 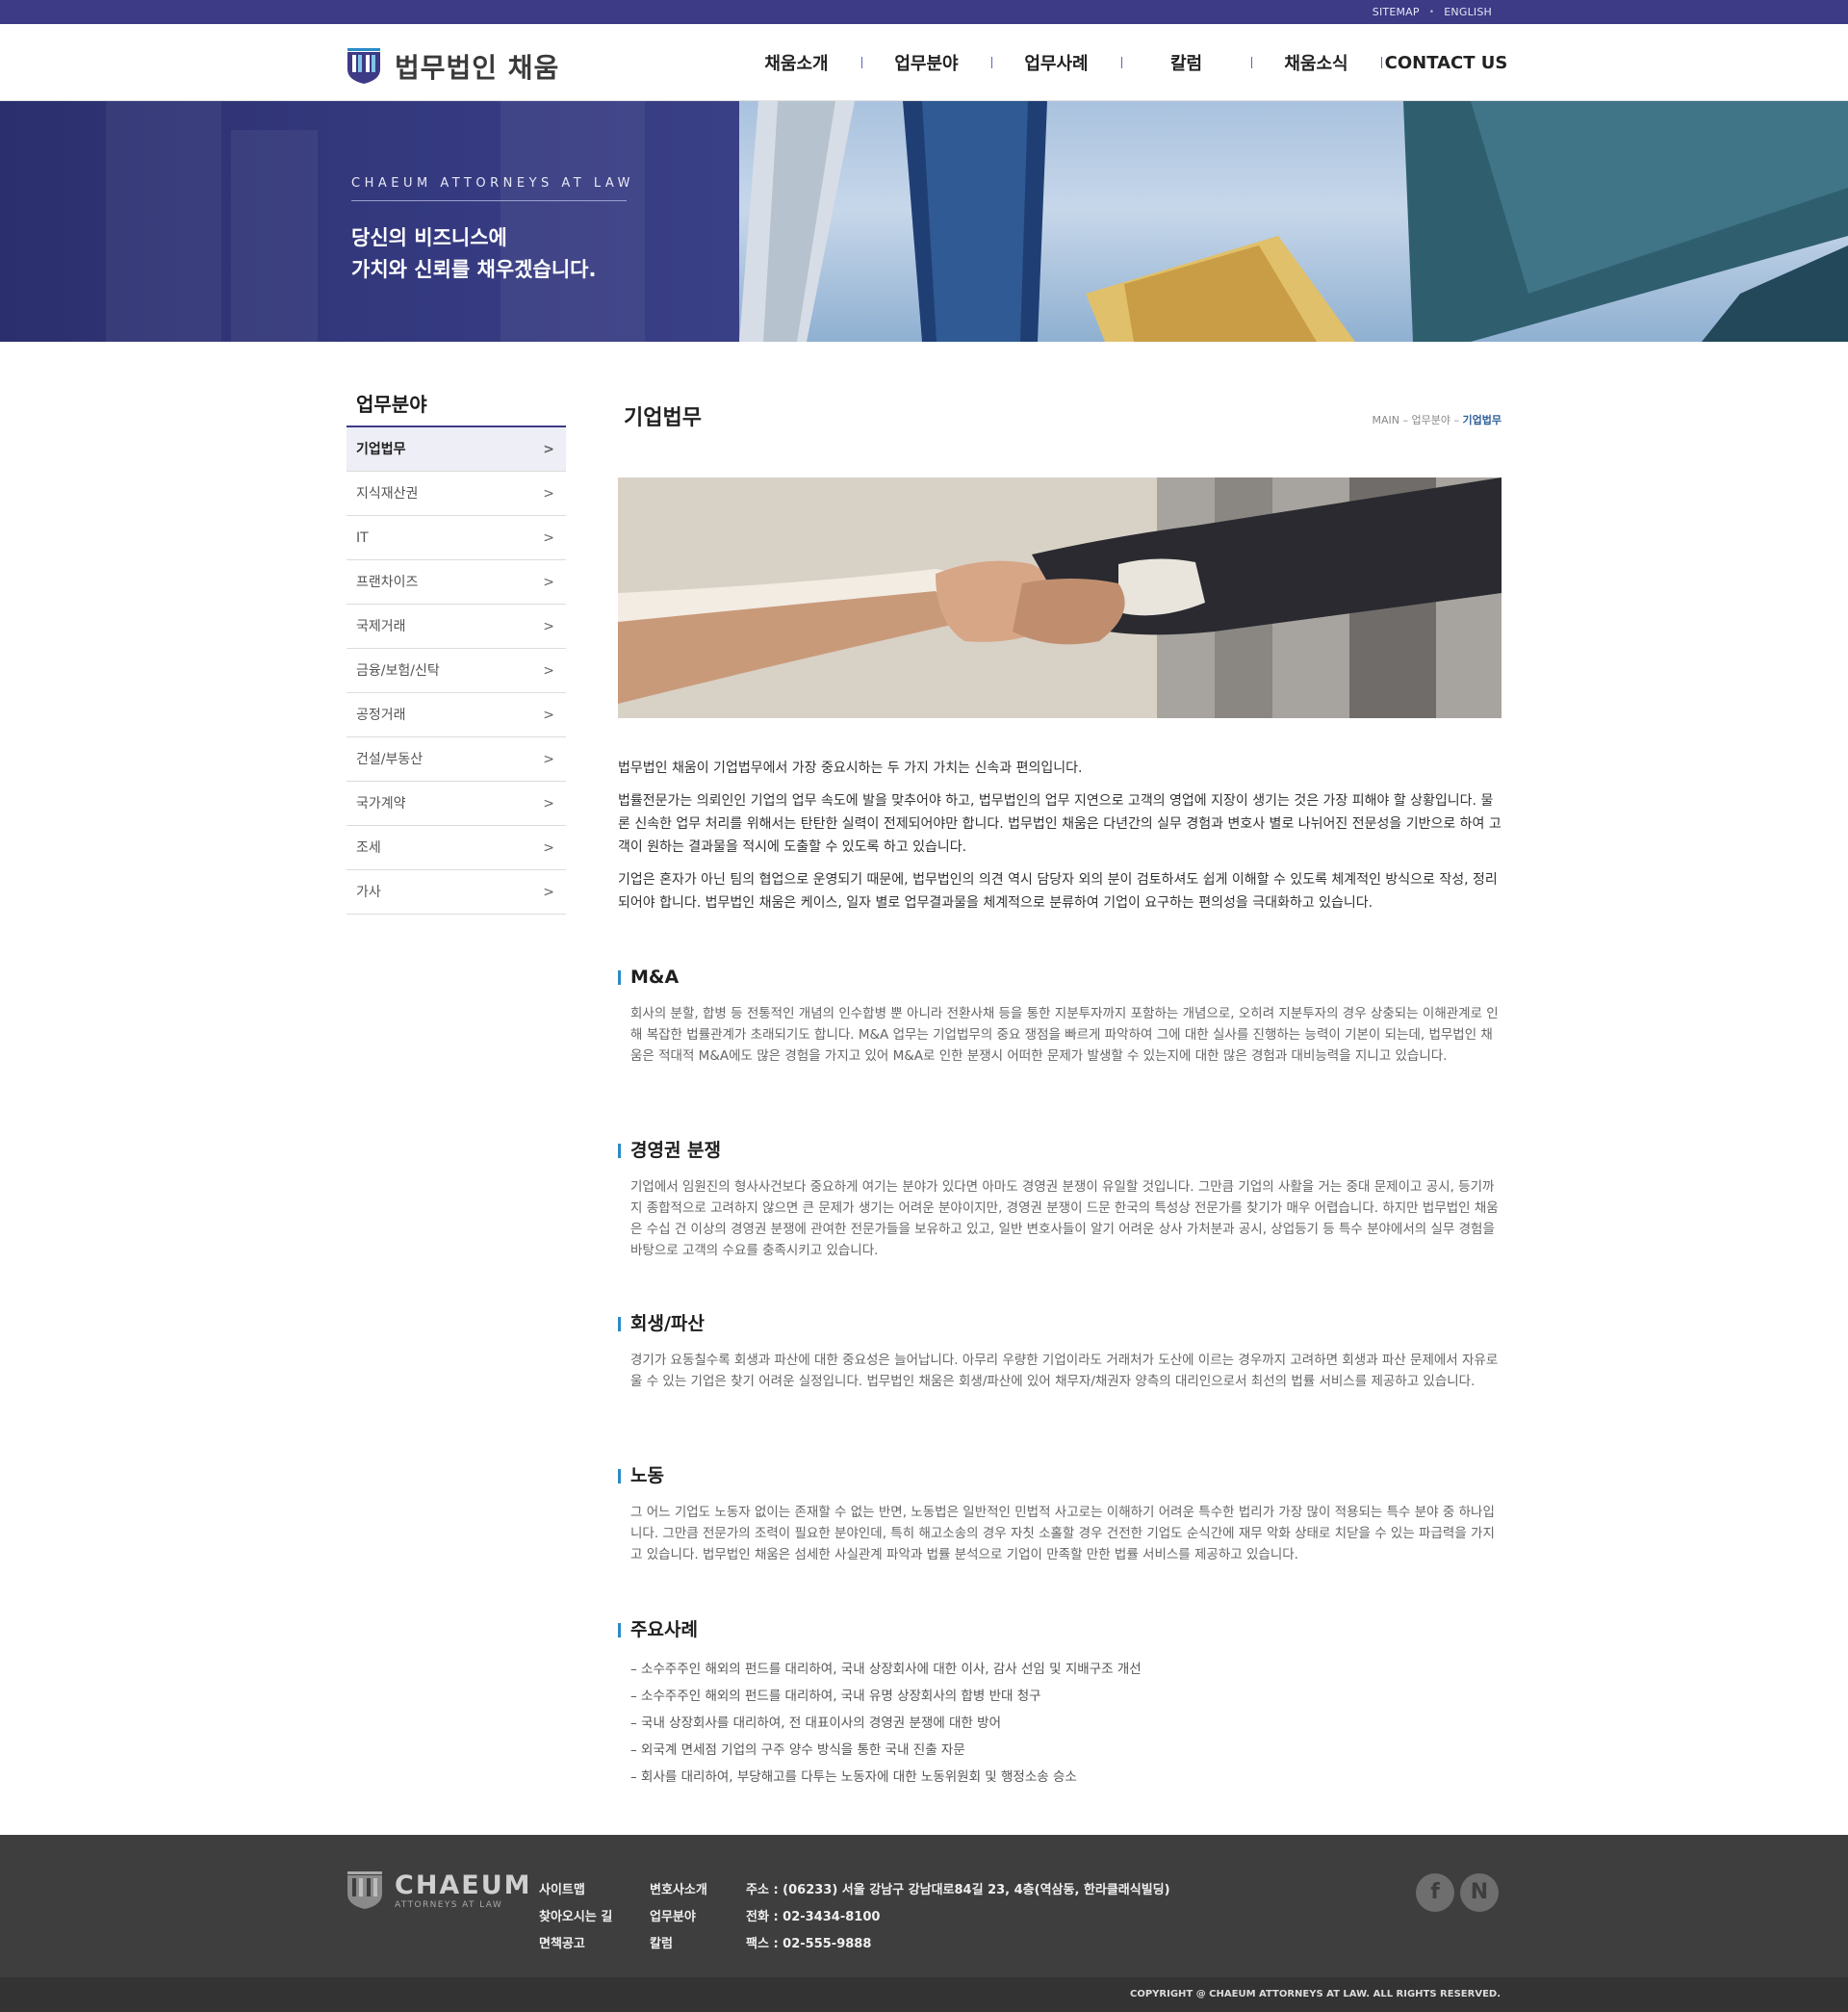 I want to click on utility-links: SITEMAP • ENGLISH, so click(x=1432, y=12).